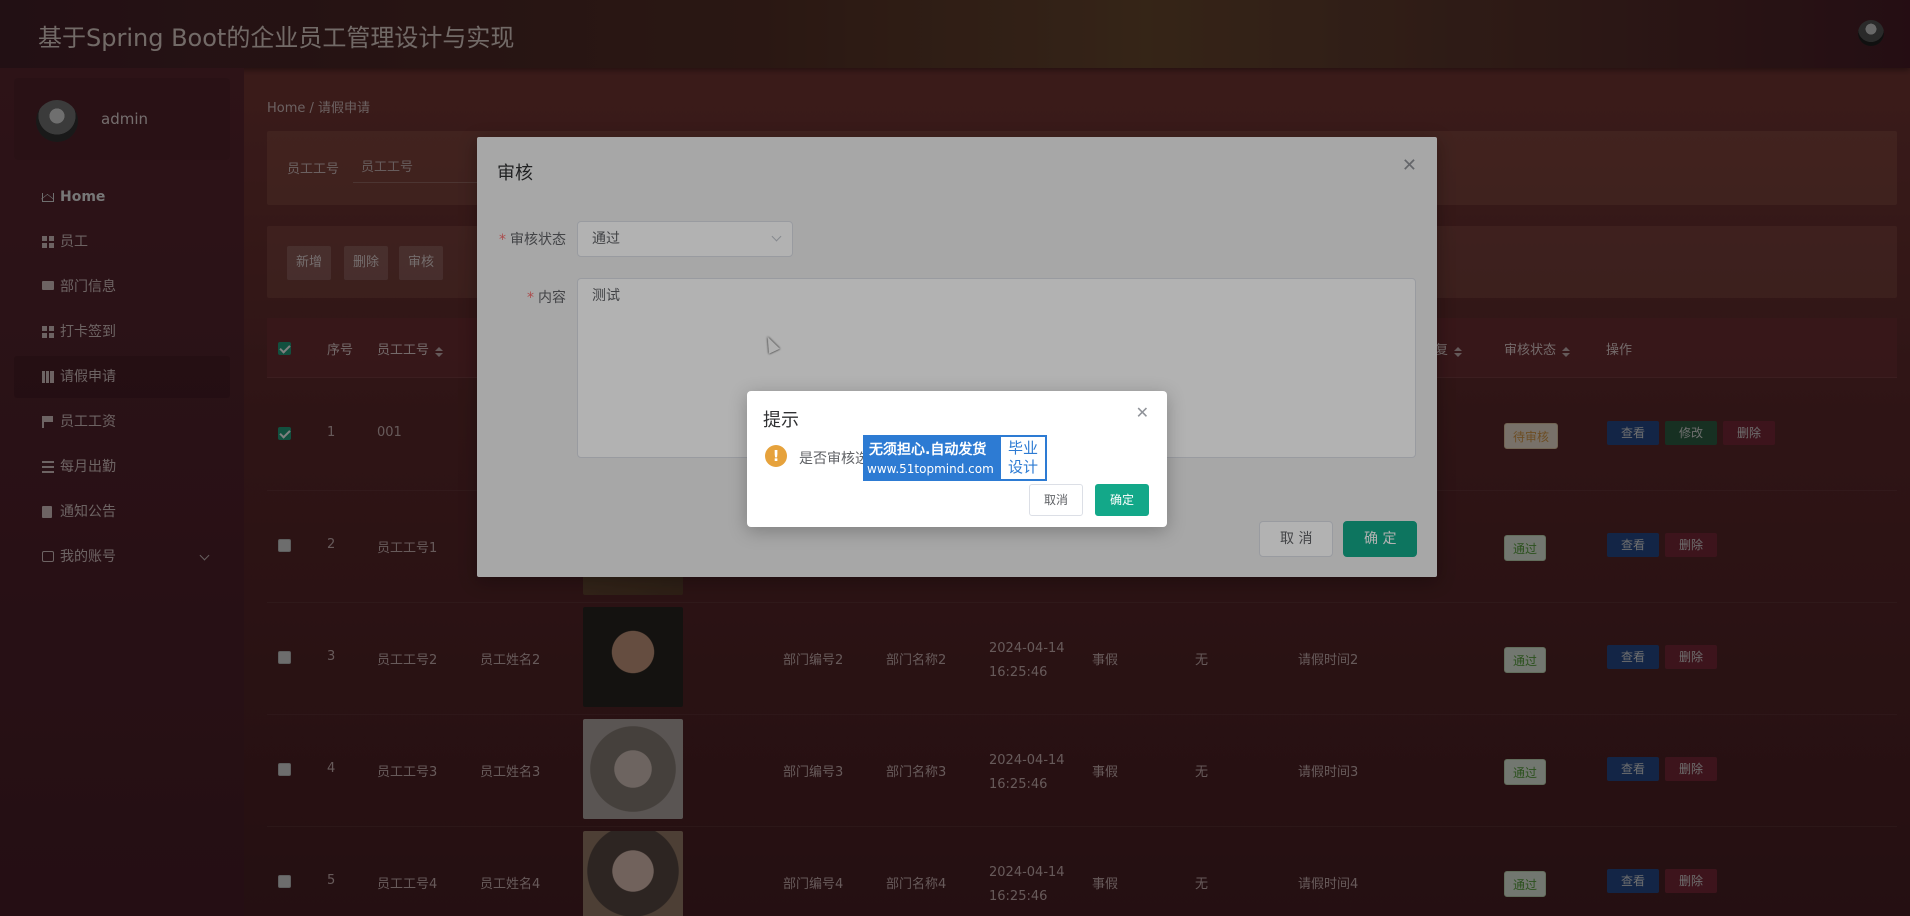 This screenshot has height=916, width=1910. What do you see at coordinates (1023, 458) in the screenshot?
I see `watermark-right: 毕业 设计` at bounding box center [1023, 458].